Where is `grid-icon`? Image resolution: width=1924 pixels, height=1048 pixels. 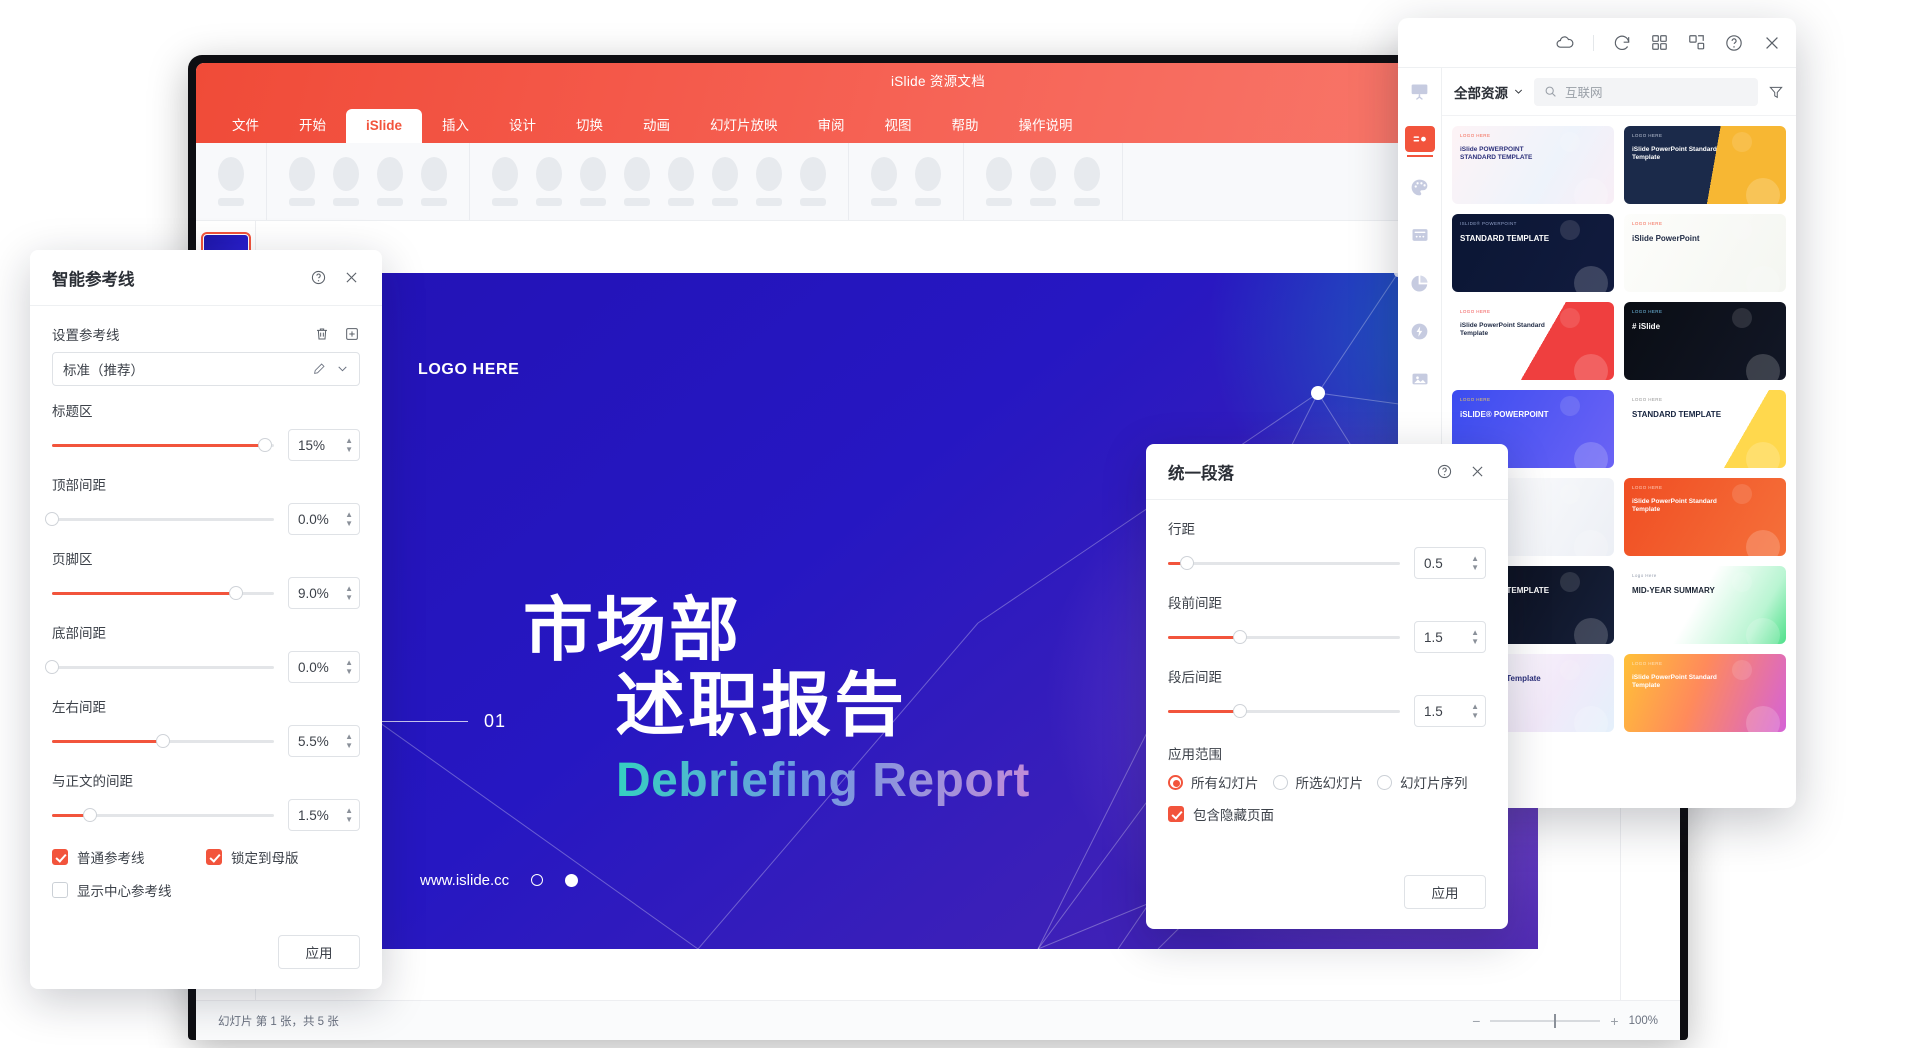
grid-icon is located at coordinates (1659, 42).